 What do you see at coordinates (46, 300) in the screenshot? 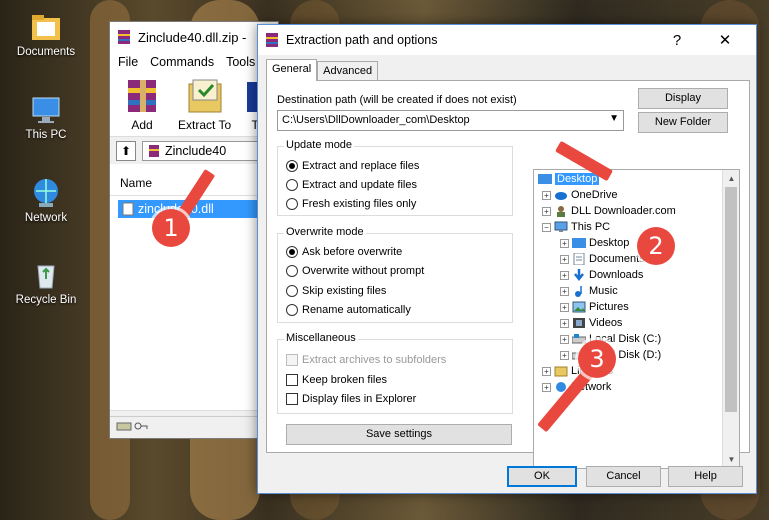
I see `desktop-icon-label: Recycle Bin` at bounding box center [46, 300].